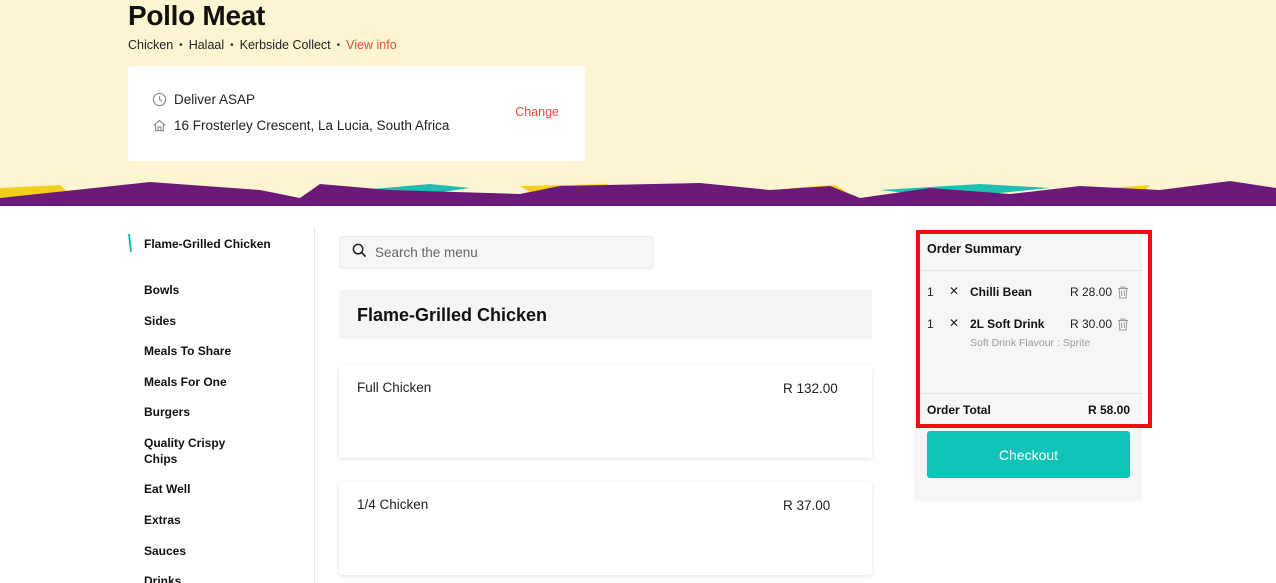 The height and width of the screenshot is (583, 1276). What do you see at coordinates (605, 411) in the screenshot?
I see `menu-item-card: Full Chicken R 132.00` at bounding box center [605, 411].